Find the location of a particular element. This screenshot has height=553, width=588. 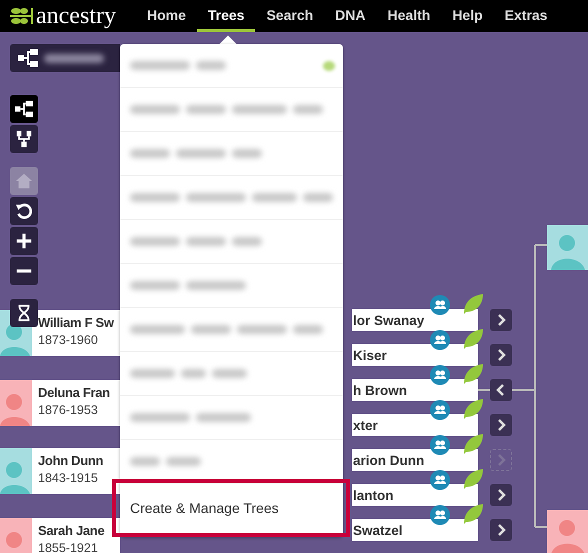

home-icon is located at coordinates (24, 181).